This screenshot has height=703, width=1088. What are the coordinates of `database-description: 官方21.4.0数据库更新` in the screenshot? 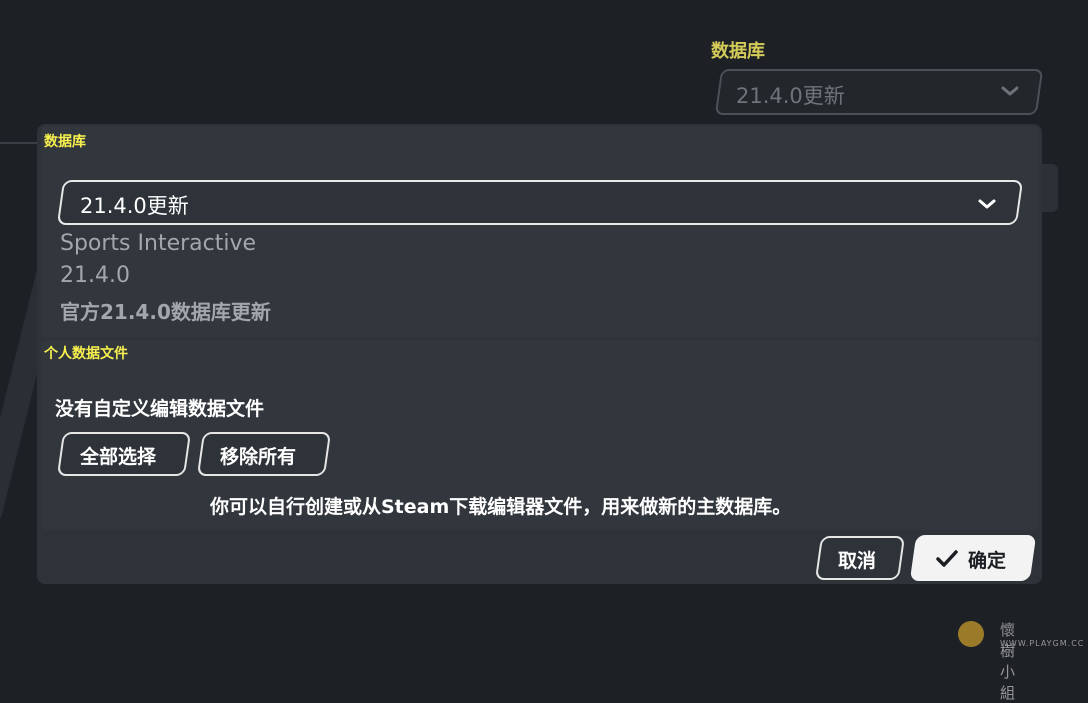 It's located at (165, 312).